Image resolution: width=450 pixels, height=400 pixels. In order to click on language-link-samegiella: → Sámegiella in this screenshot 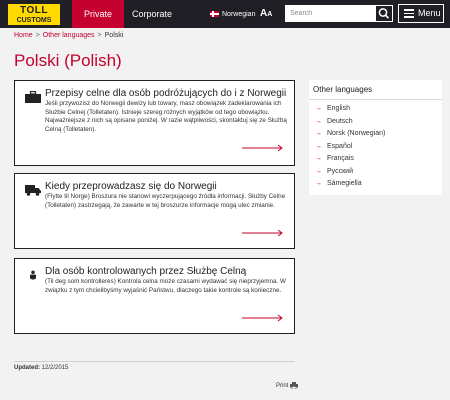, I will do `click(350, 184)`.